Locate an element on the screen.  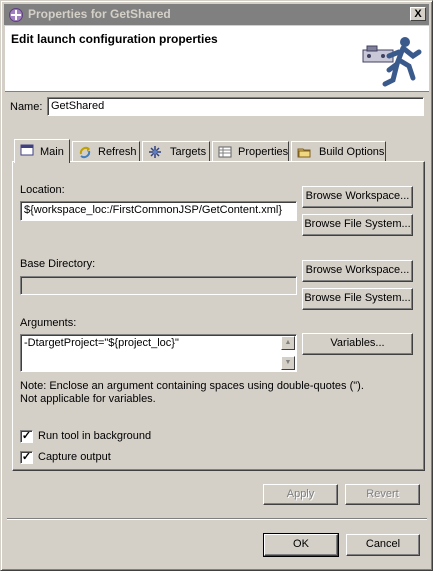
capture-output-label: Capture output is located at coordinates (74, 457).